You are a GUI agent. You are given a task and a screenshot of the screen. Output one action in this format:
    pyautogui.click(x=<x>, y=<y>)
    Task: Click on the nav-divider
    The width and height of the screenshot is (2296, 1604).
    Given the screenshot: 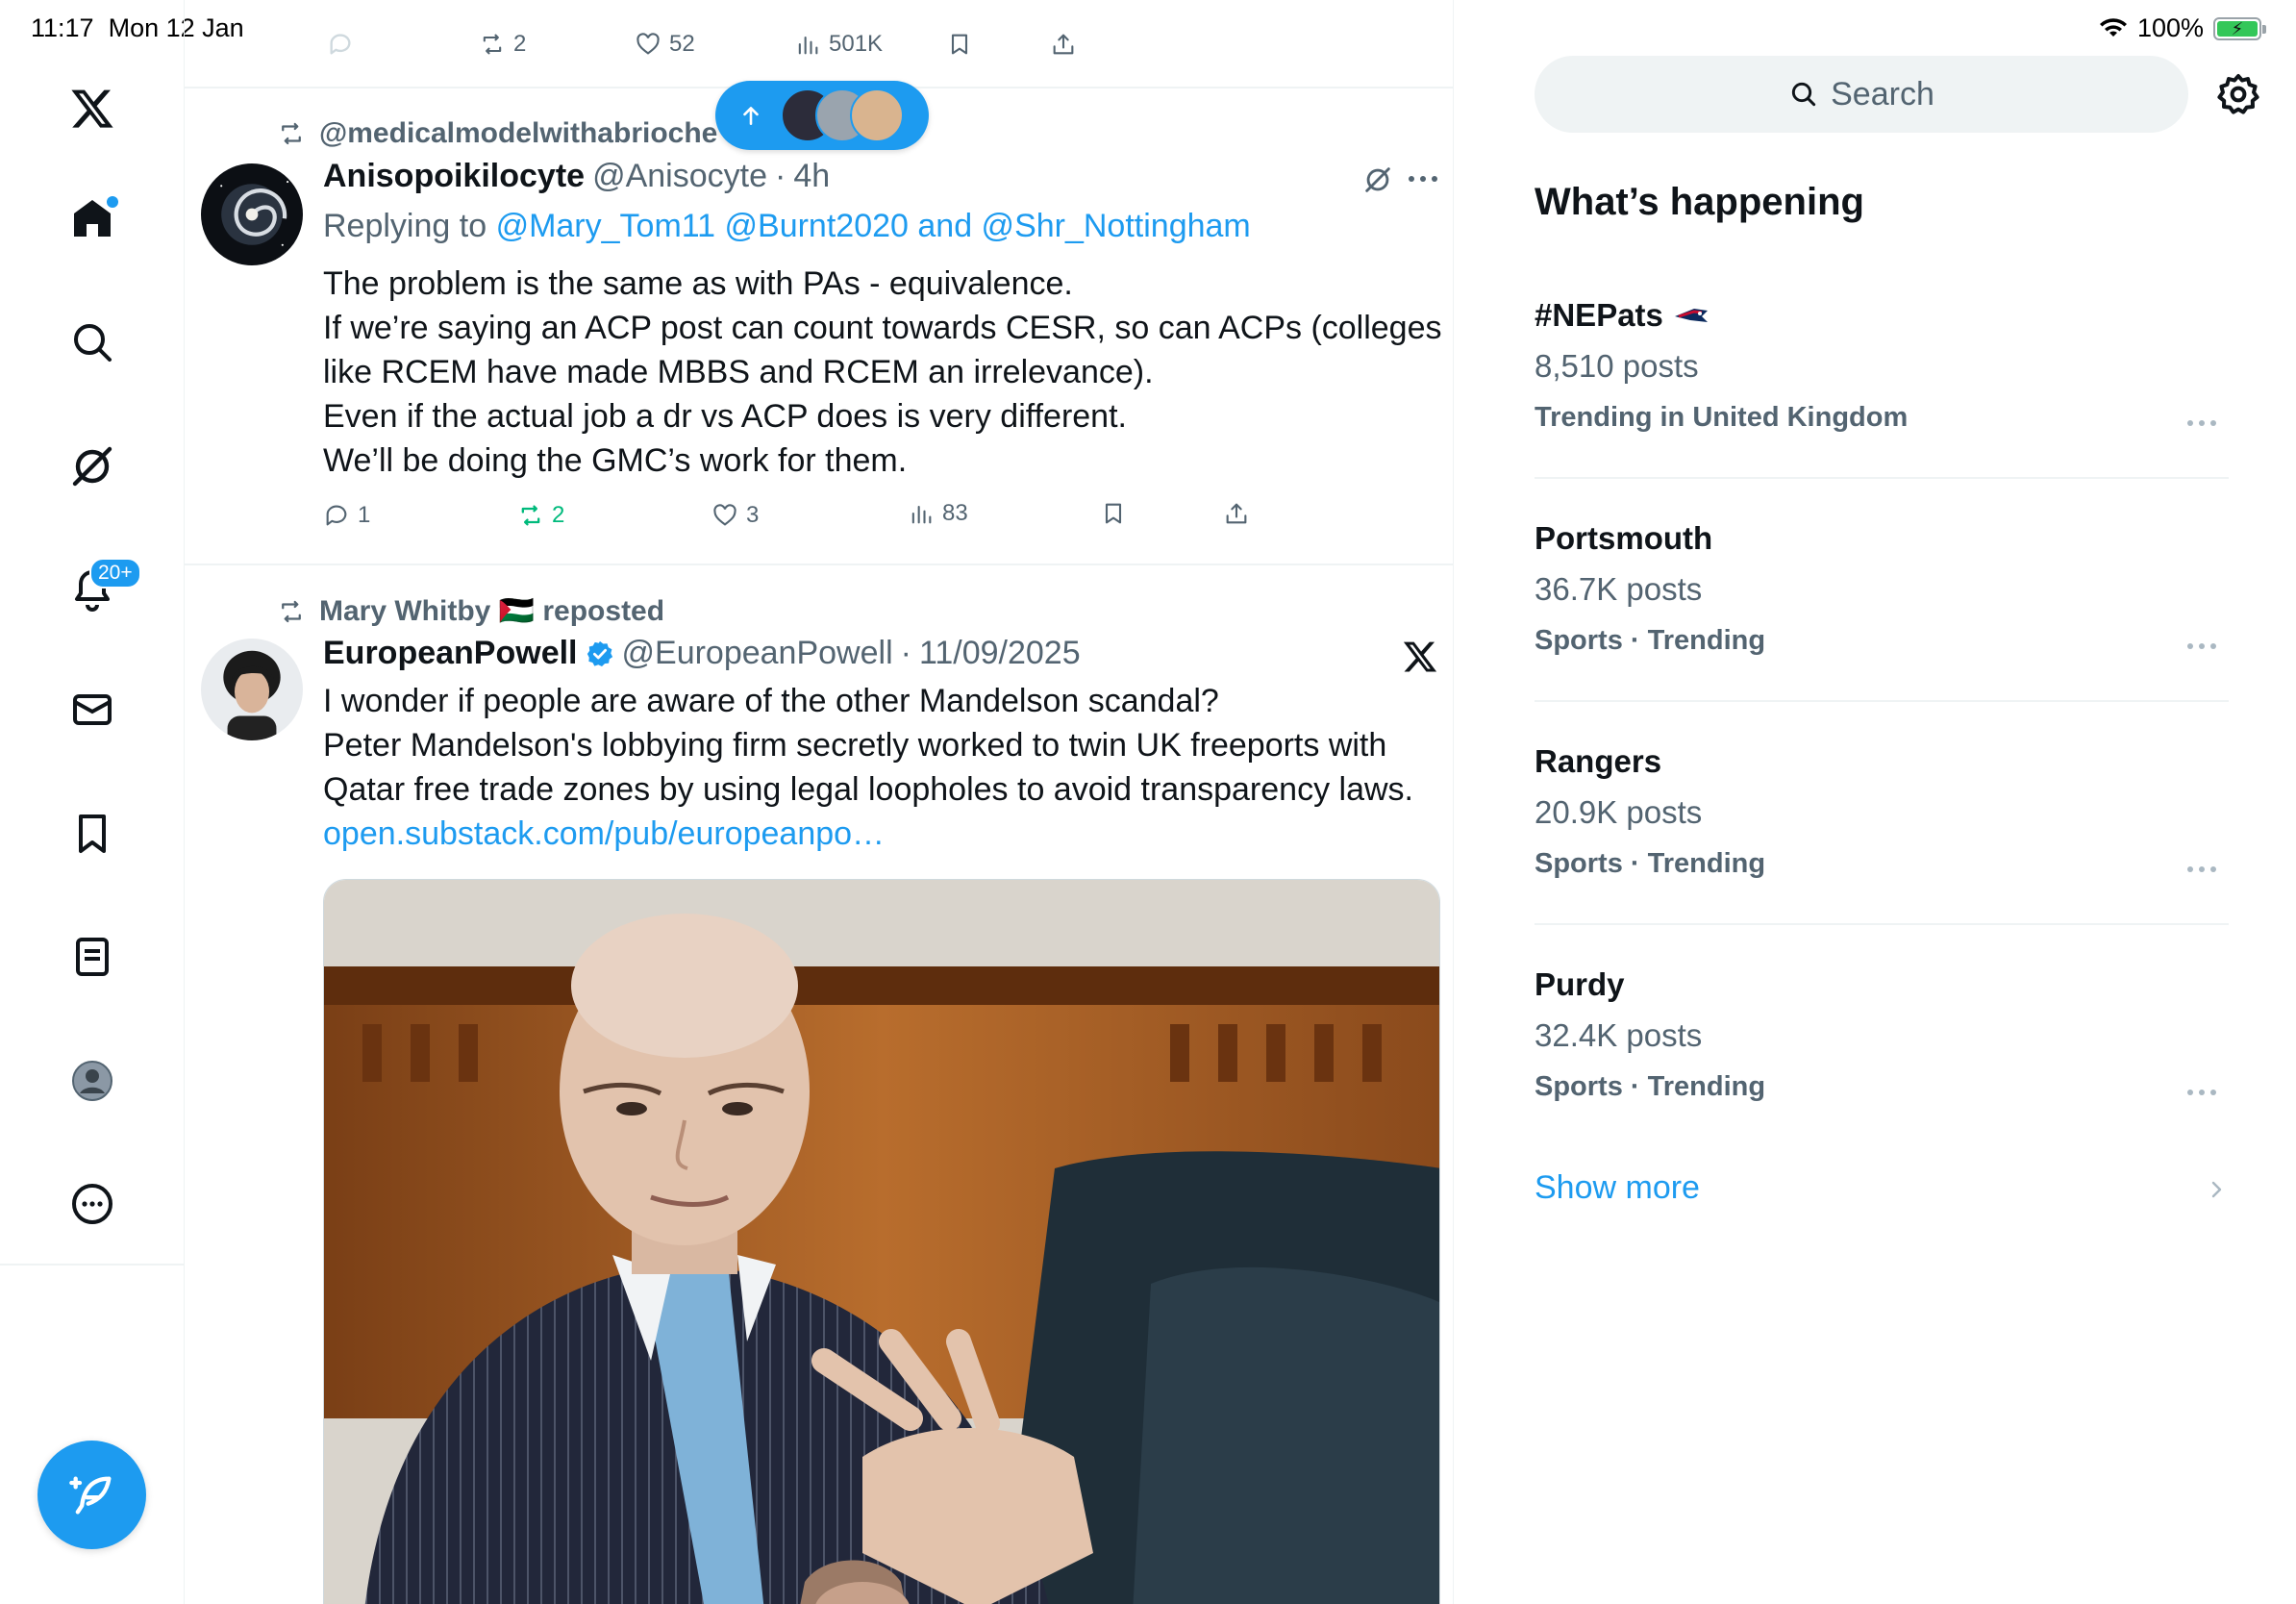 What is the action you would take?
    pyautogui.click(x=92, y=1265)
    